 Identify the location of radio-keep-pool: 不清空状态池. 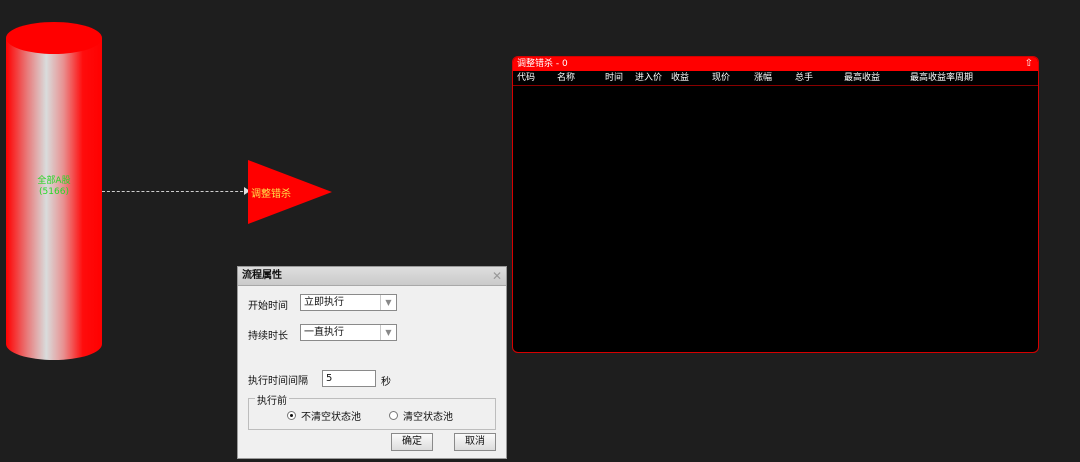
(324, 415).